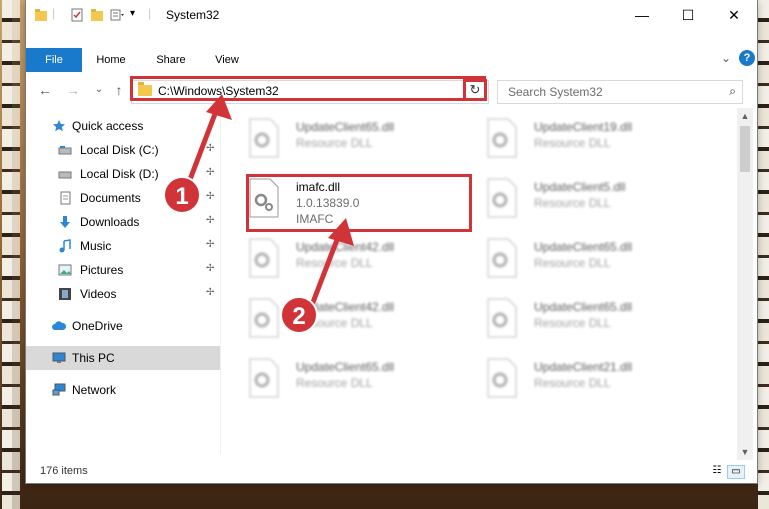 The width and height of the screenshot is (769, 509). Describe the element at coordinates (97, 15) in the screenshot. I see `new-folder-icon` at that location.